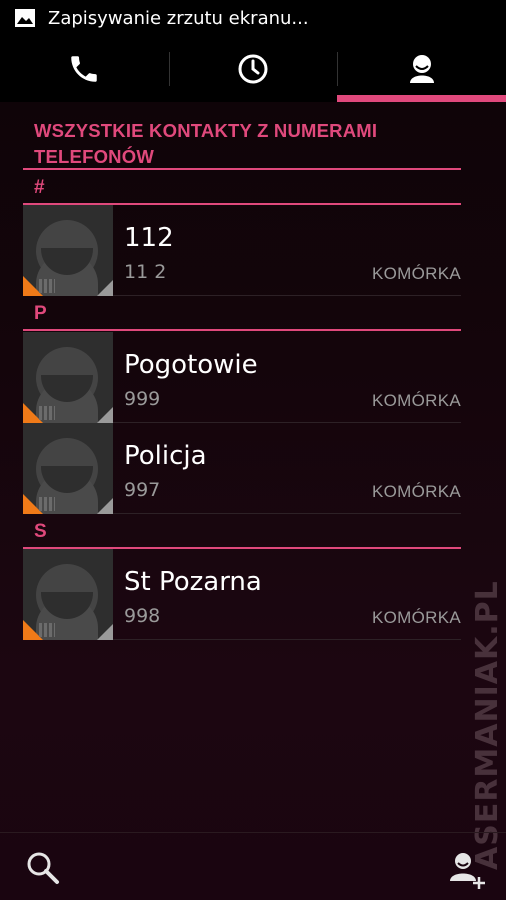 Image resolution: width=506 pixels, height=900 pixels. What do you see at coordinates (467, 874) in the screenshot?
I see `add-contact-icon` at bounding box center [467, 874].